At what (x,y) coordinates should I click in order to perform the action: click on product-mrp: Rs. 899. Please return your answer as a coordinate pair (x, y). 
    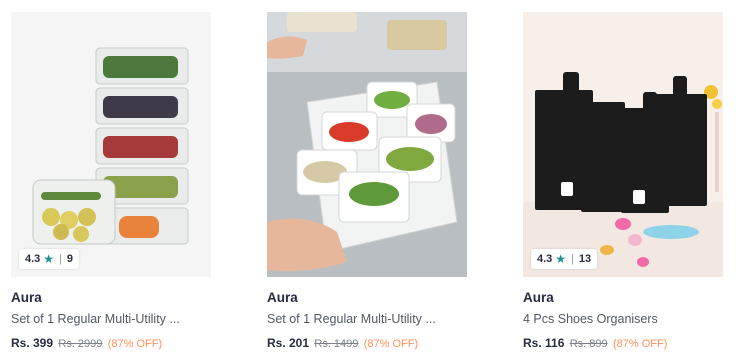
    Looking at the image, I should click on (588, 344).